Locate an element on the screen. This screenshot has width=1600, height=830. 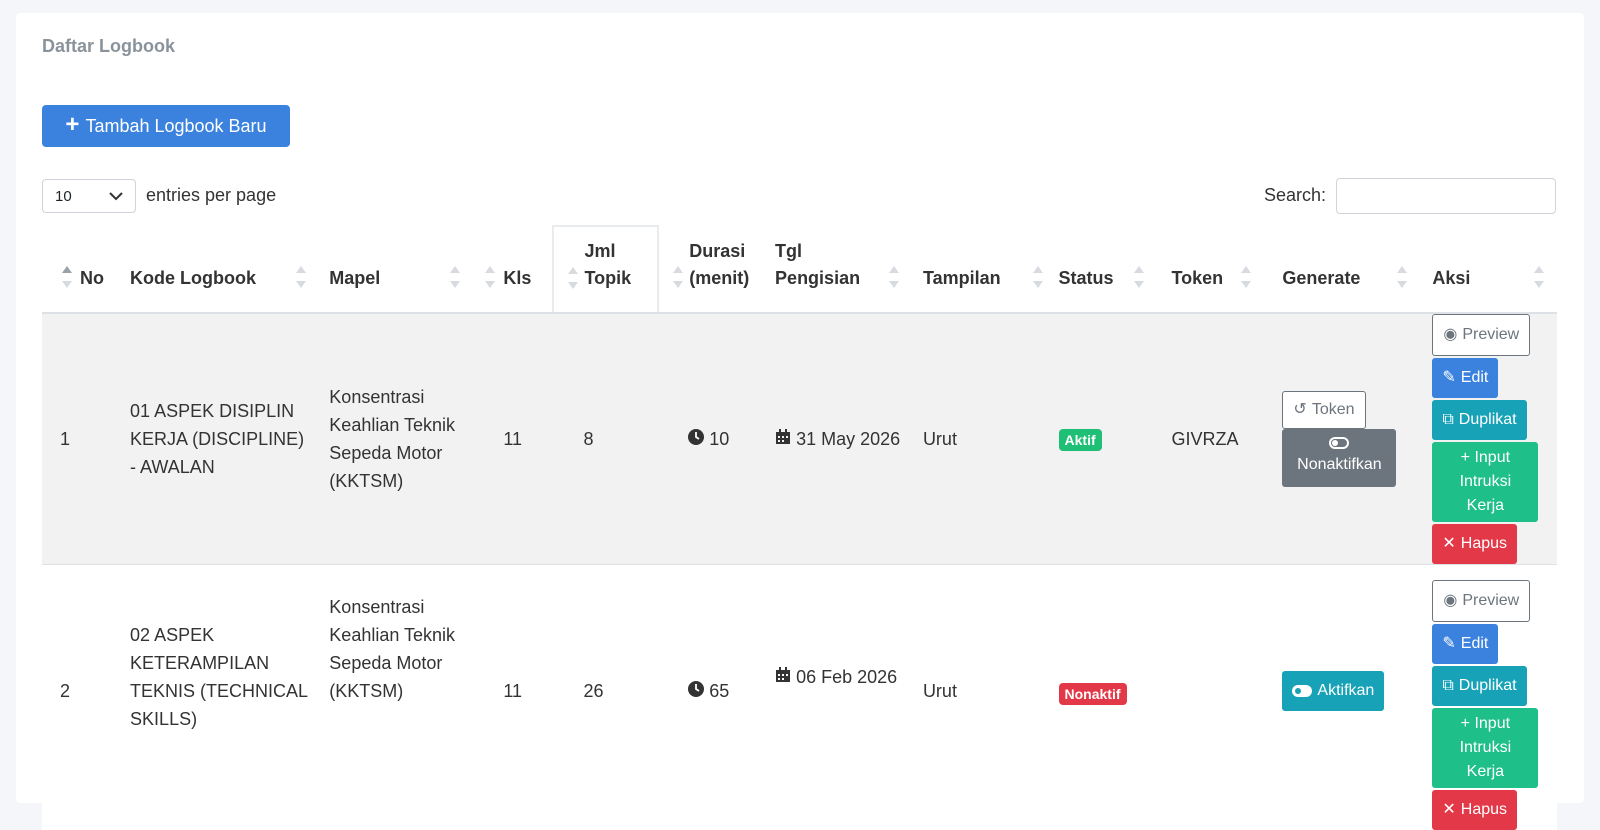
status-badge: Nonaktif is located at coordinates (1093, 694).